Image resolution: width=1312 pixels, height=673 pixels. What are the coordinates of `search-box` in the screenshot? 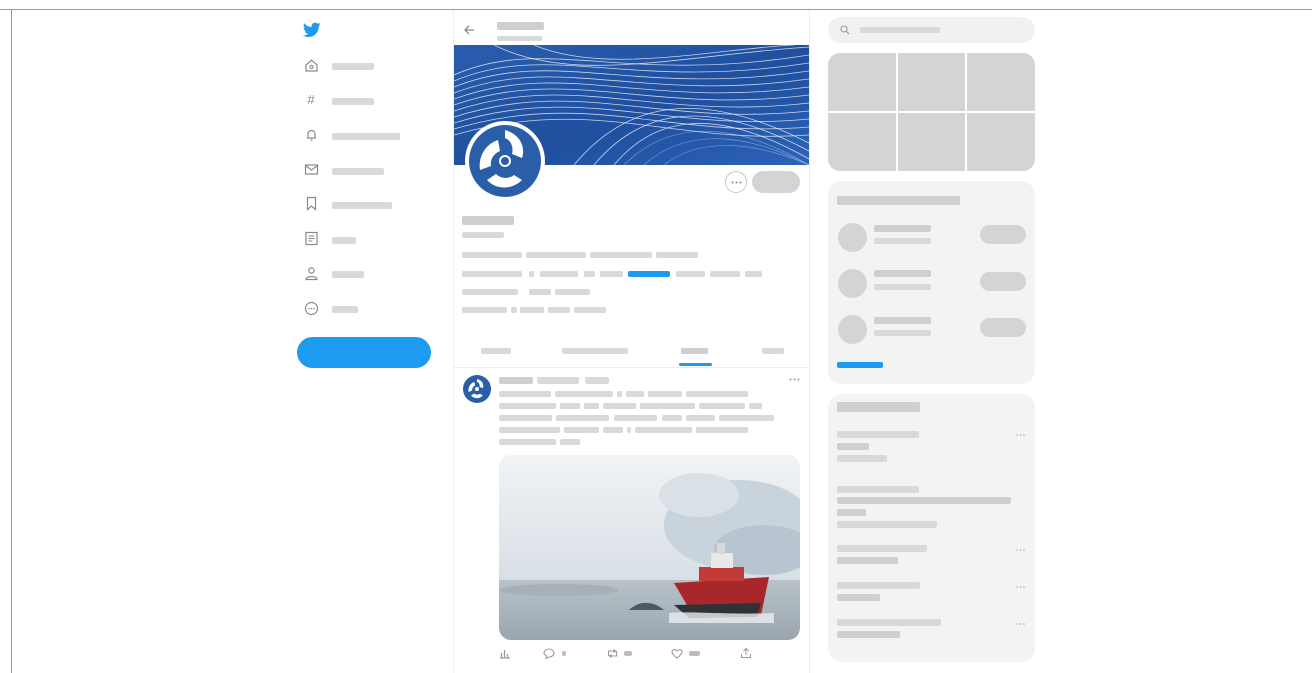 It's located at (931, 30).